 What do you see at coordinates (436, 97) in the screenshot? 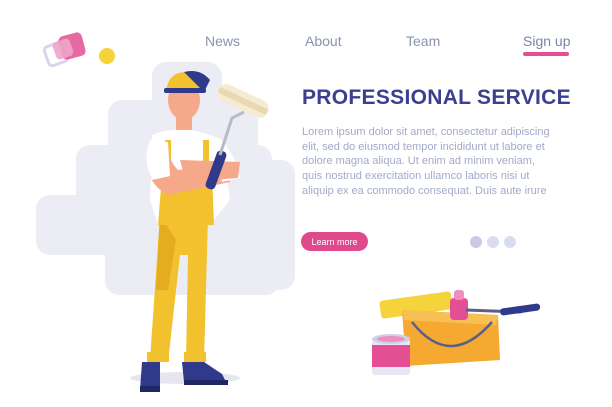
I see `hero-title: PROFESSIONAL SERVICE` at bounding box center [436, 97].